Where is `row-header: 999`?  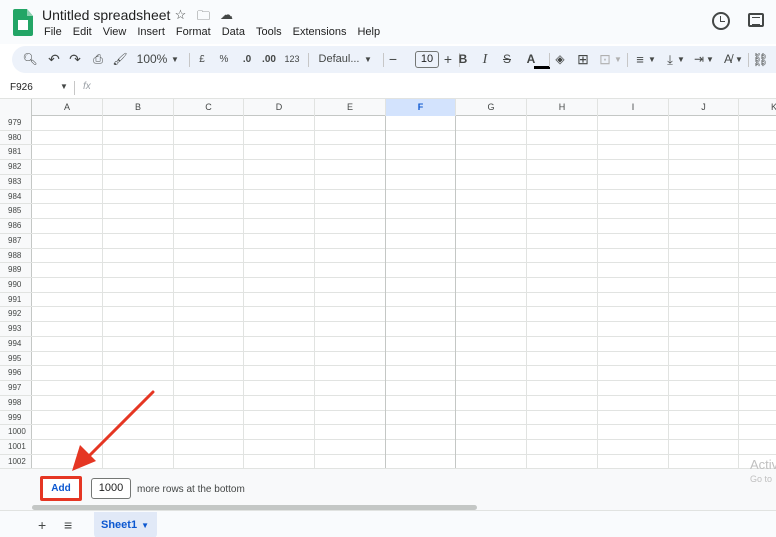
row-header: 999 is located at coordinates (16, 417).